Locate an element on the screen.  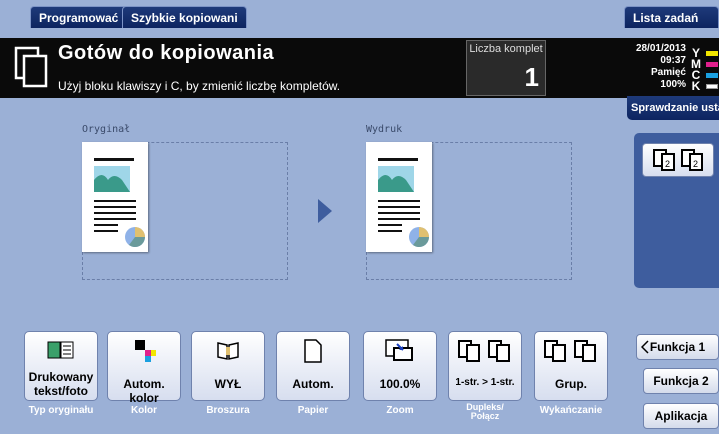
function-1-button: Funkcja 1 is located at coordinates (677, 347).